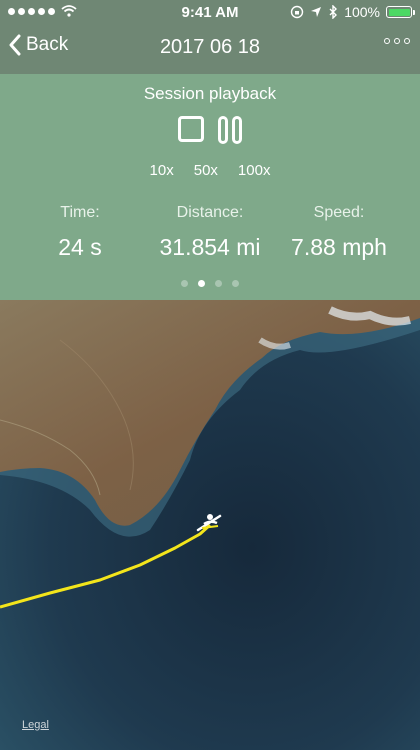 The width and height of the screenshot is (420, 750). I want to click on speed-100x-button: 100x, so click(254, 170).